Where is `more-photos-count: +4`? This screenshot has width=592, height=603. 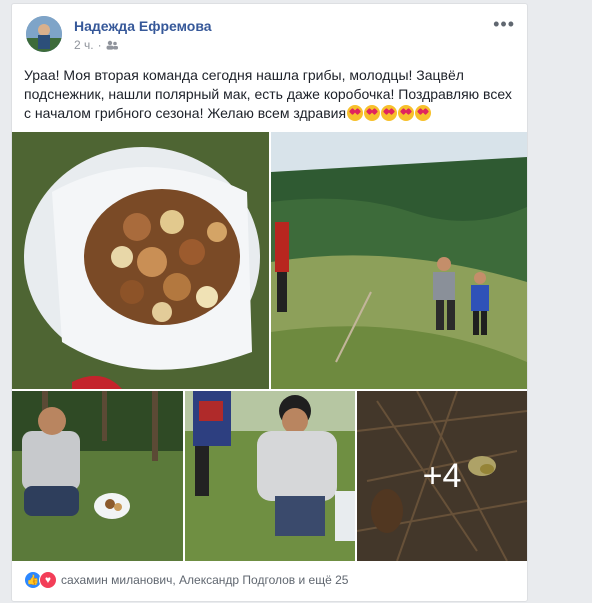 more-photos-count: +4 is located at coordinates (442, 476).